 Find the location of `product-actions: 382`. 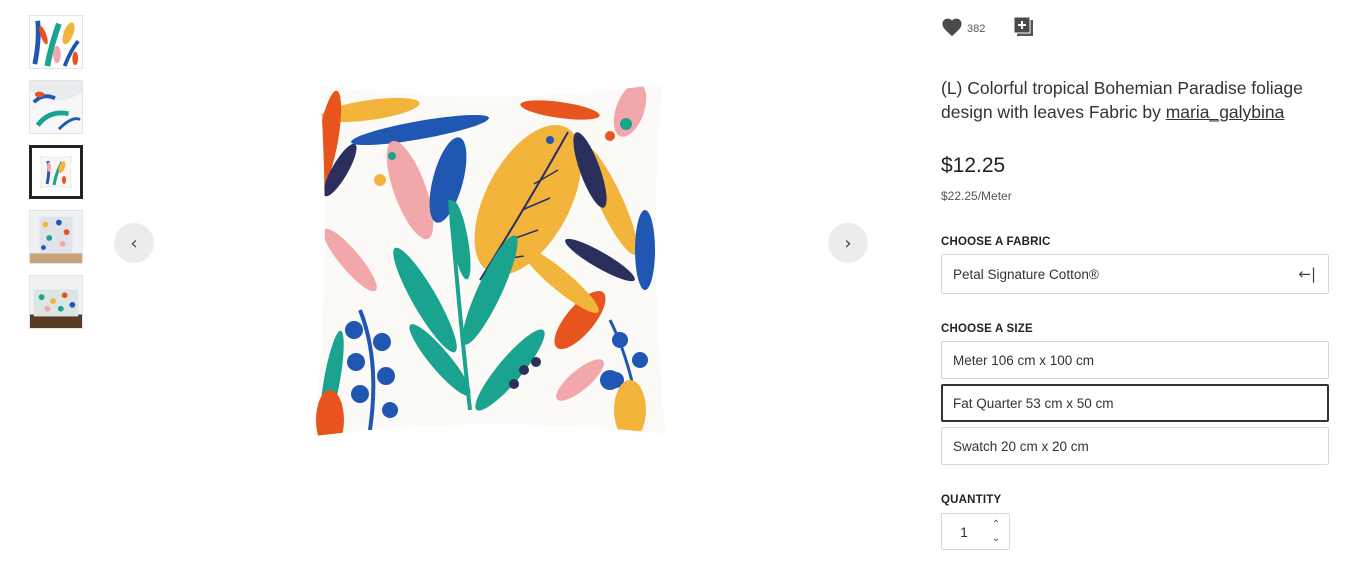

product-actions: 382 is located at coordinates (988, 27).